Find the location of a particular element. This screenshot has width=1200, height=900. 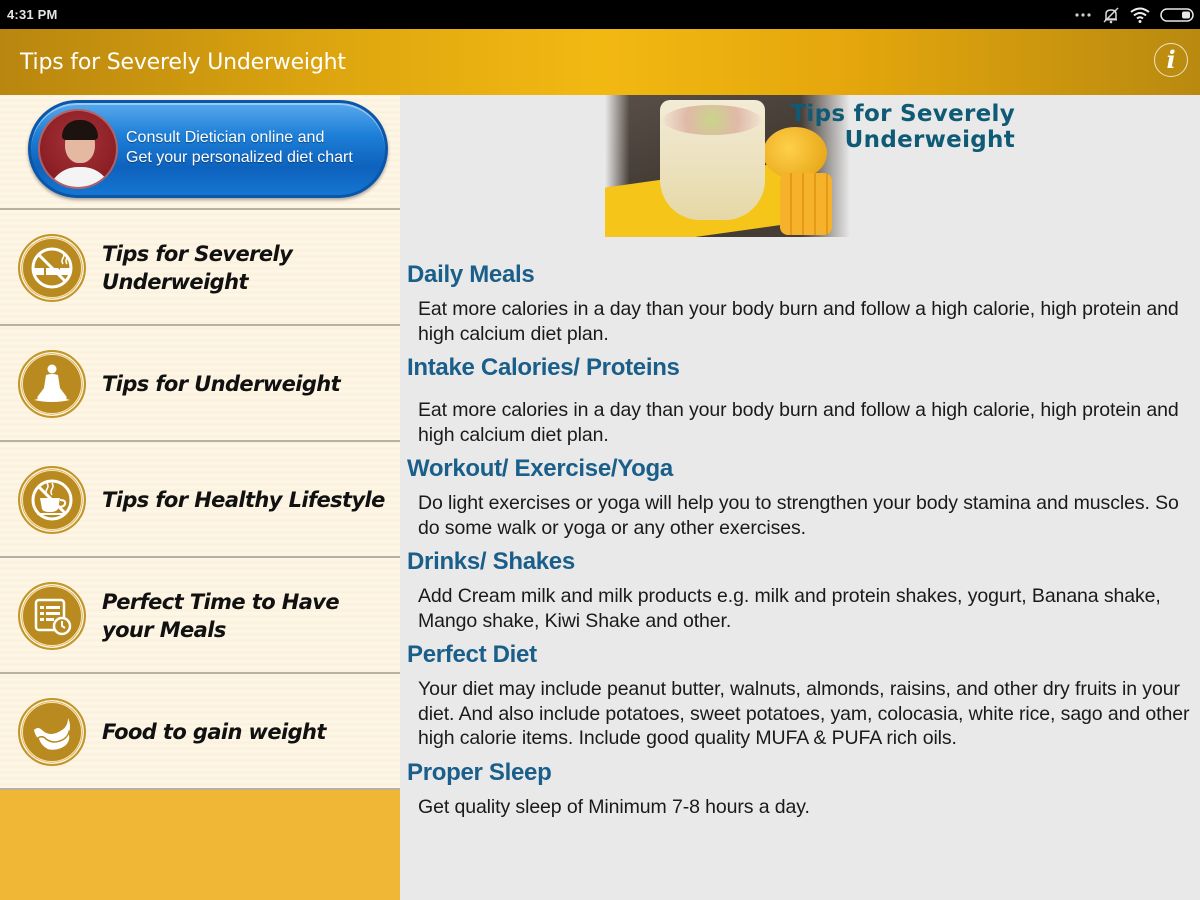

sidebar-item-label: Tips for Severely Underweight is located at coordinates (197, 268).